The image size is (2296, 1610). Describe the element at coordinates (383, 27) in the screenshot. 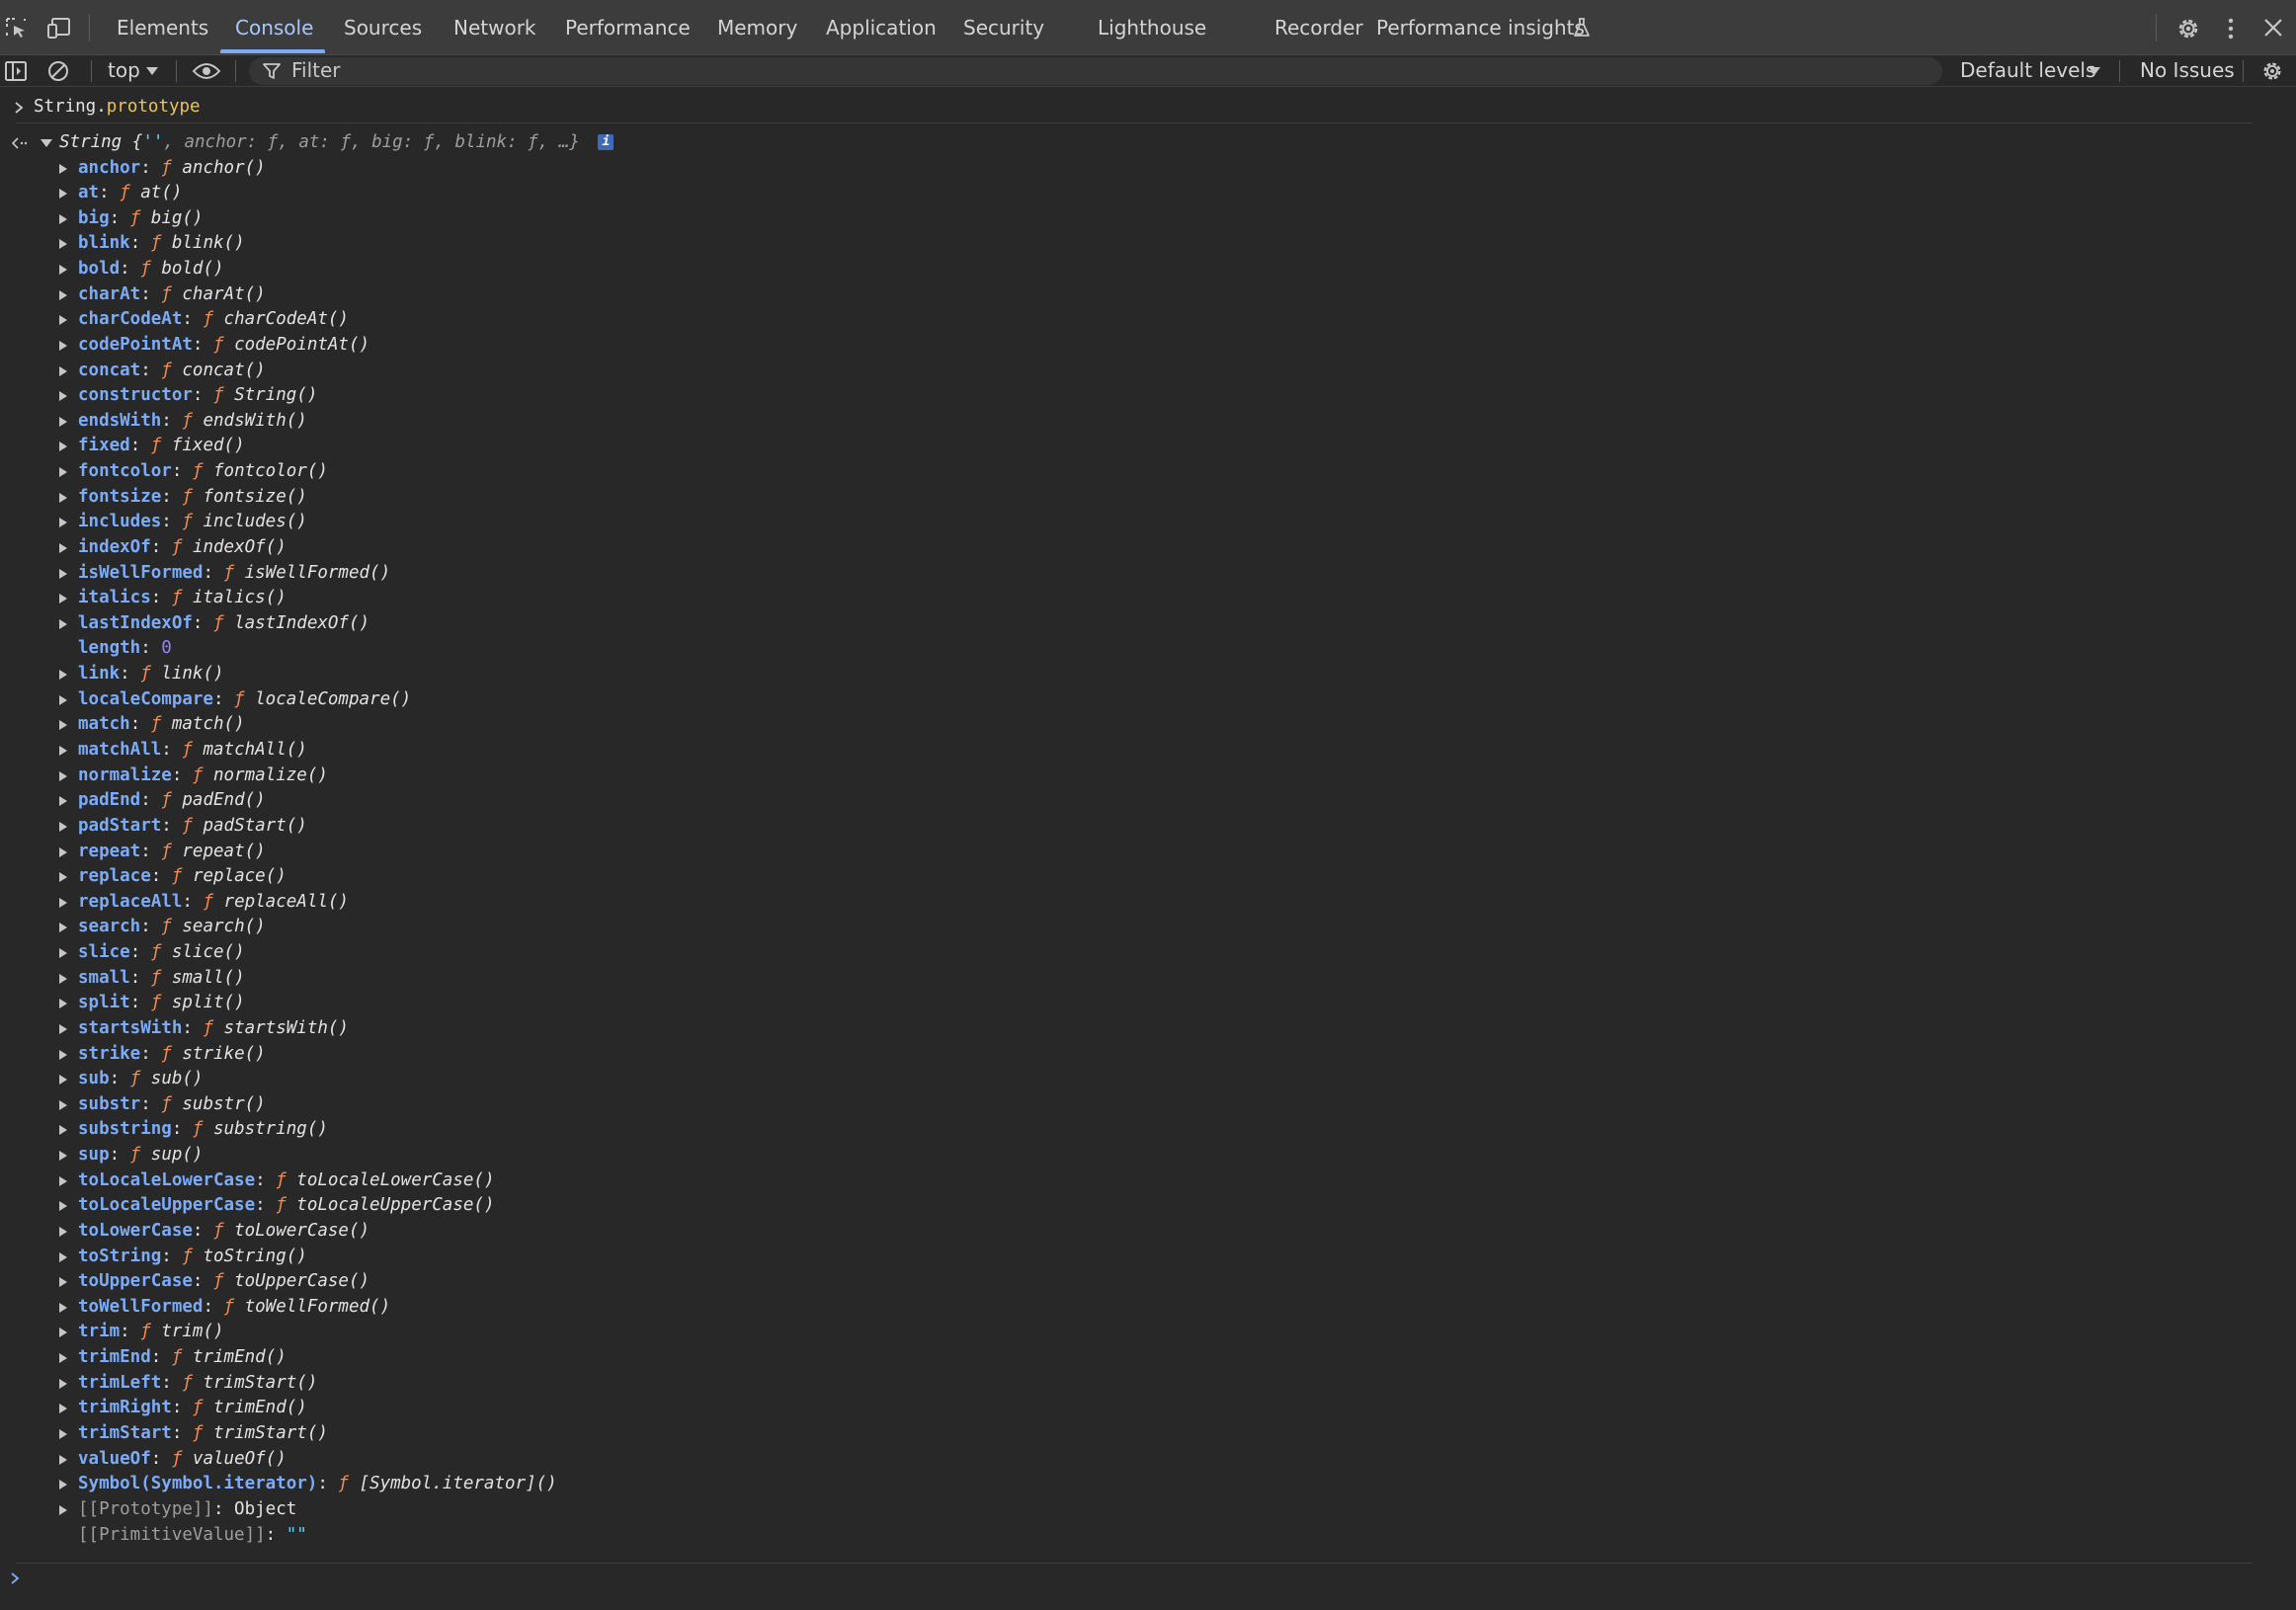

I see `tab-sources: Sources` at that location.